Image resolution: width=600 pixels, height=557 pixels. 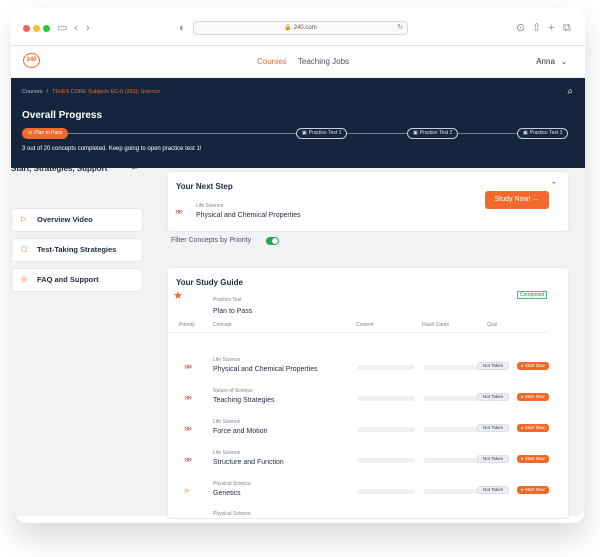 What do you see at coordinates (204, 186) in the screenshot?
I see `next-step-title: Your Next Step` at bounding box center [204, 186].